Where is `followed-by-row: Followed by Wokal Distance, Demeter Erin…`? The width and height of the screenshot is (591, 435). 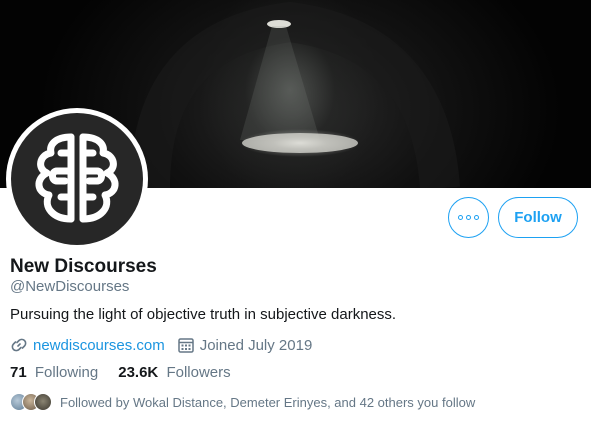
followed-by-row: Followed by Wokal Distance, Demeter Erin… is located at coordinates (242, 402).